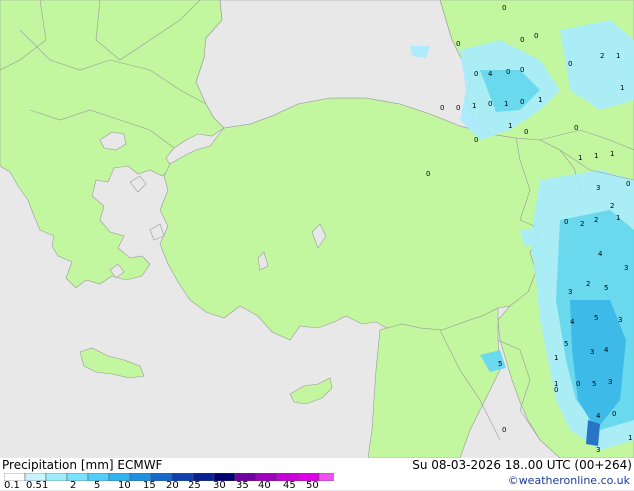 This screenshot has height=491, width=634. Describe the element at coordinates (34, 485) in the screenshot. I see `scale-tick-label: 0.5` at that location.